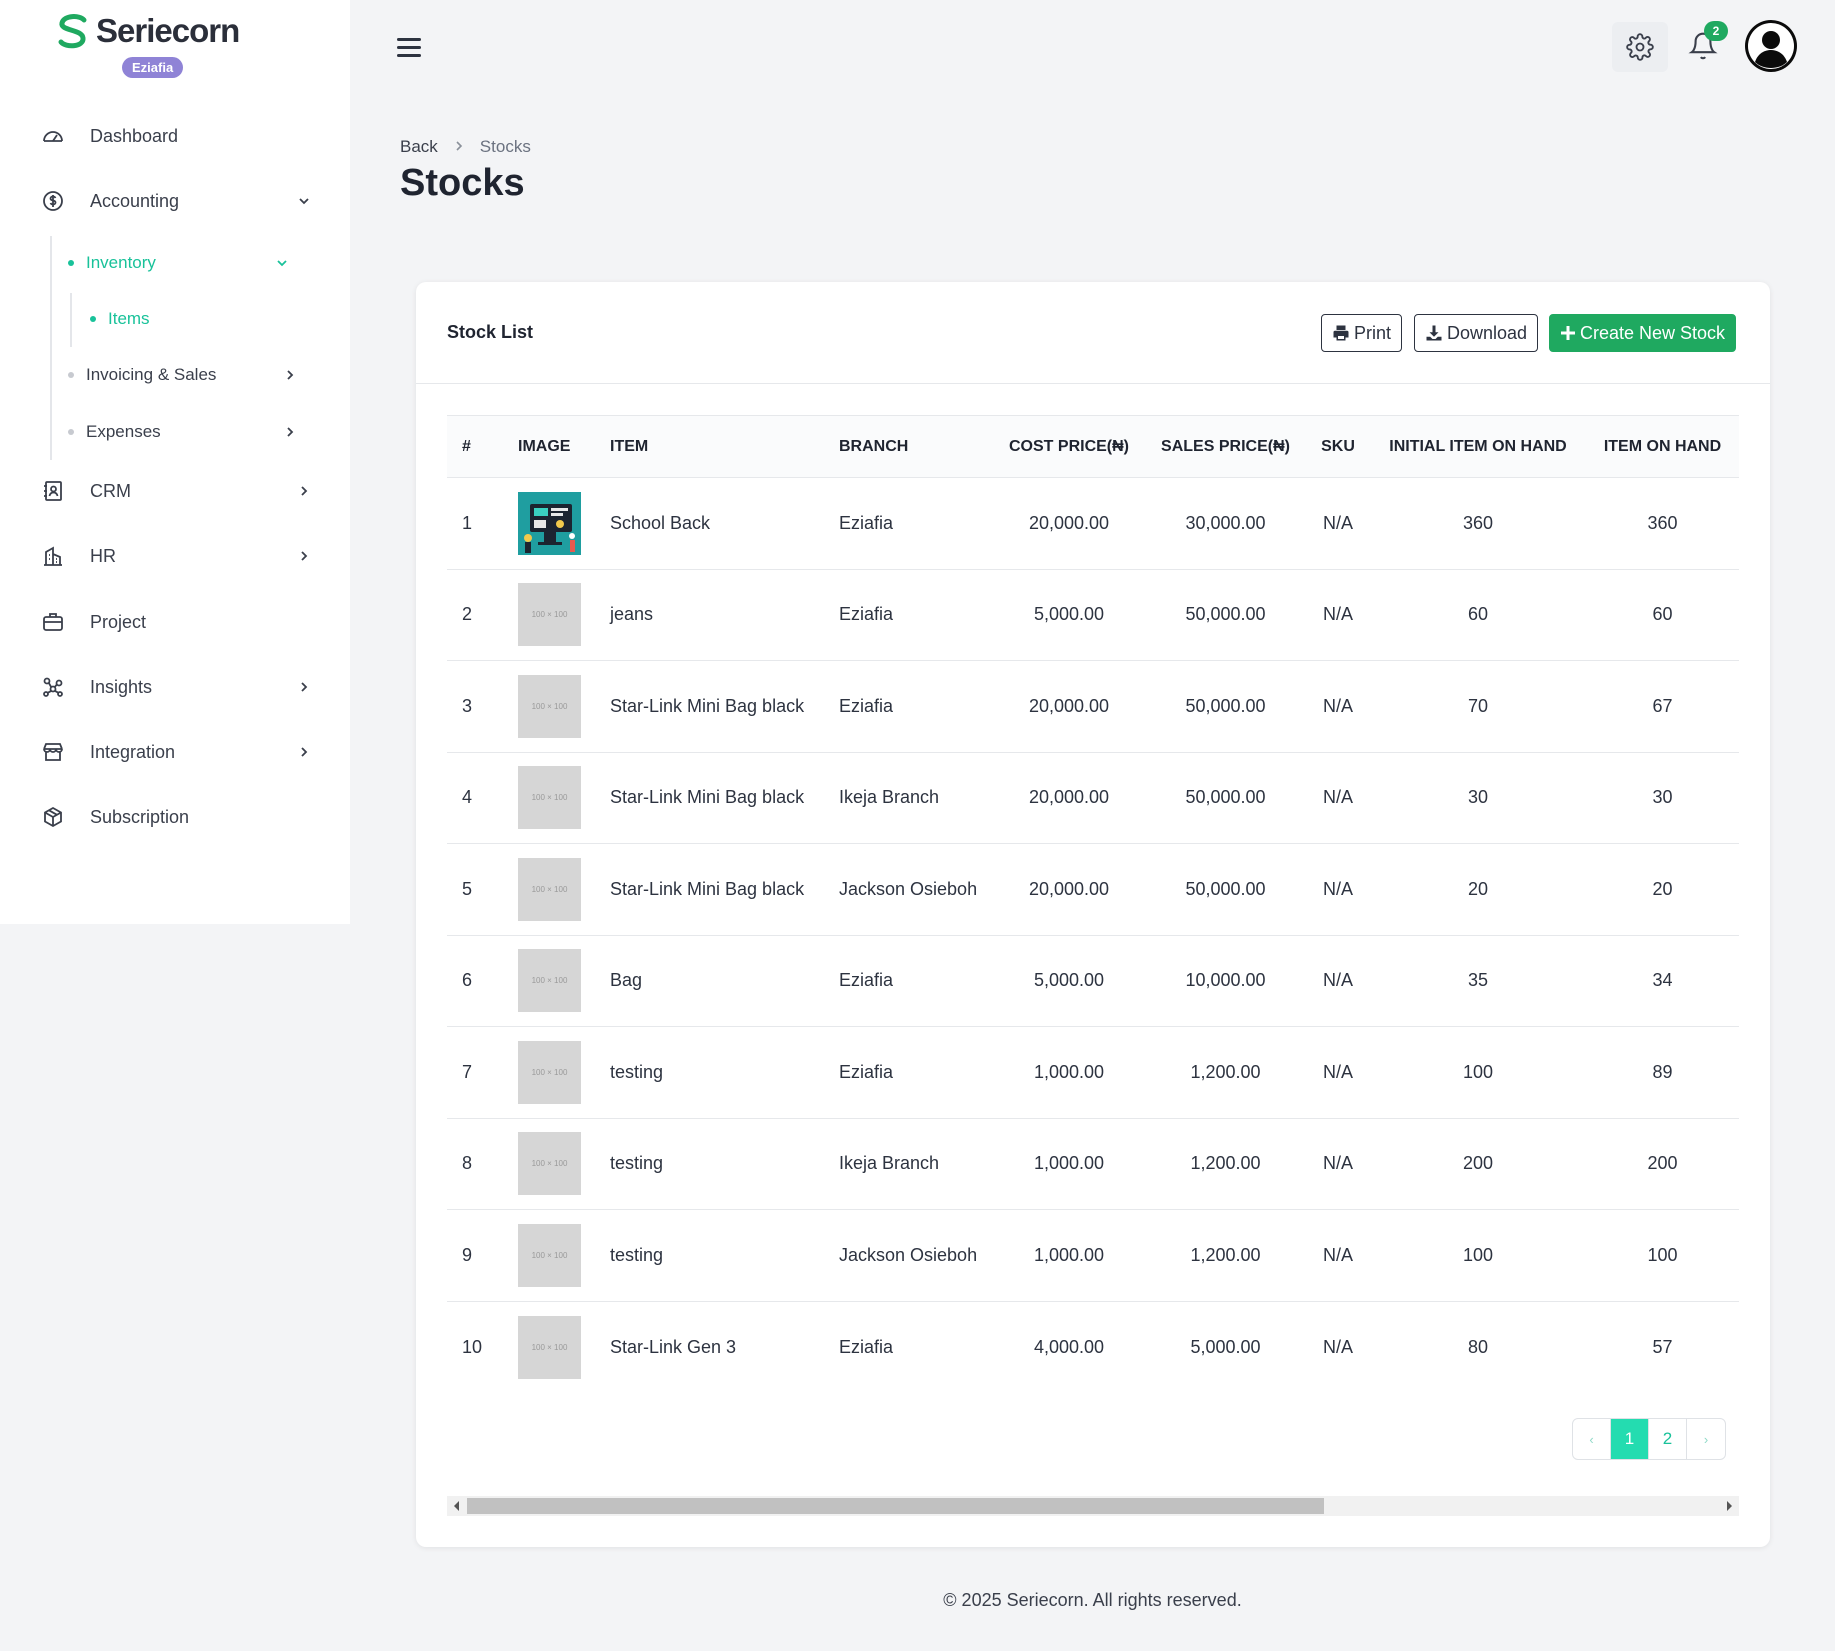  I want to click on settings-button, so click(1640, 47).